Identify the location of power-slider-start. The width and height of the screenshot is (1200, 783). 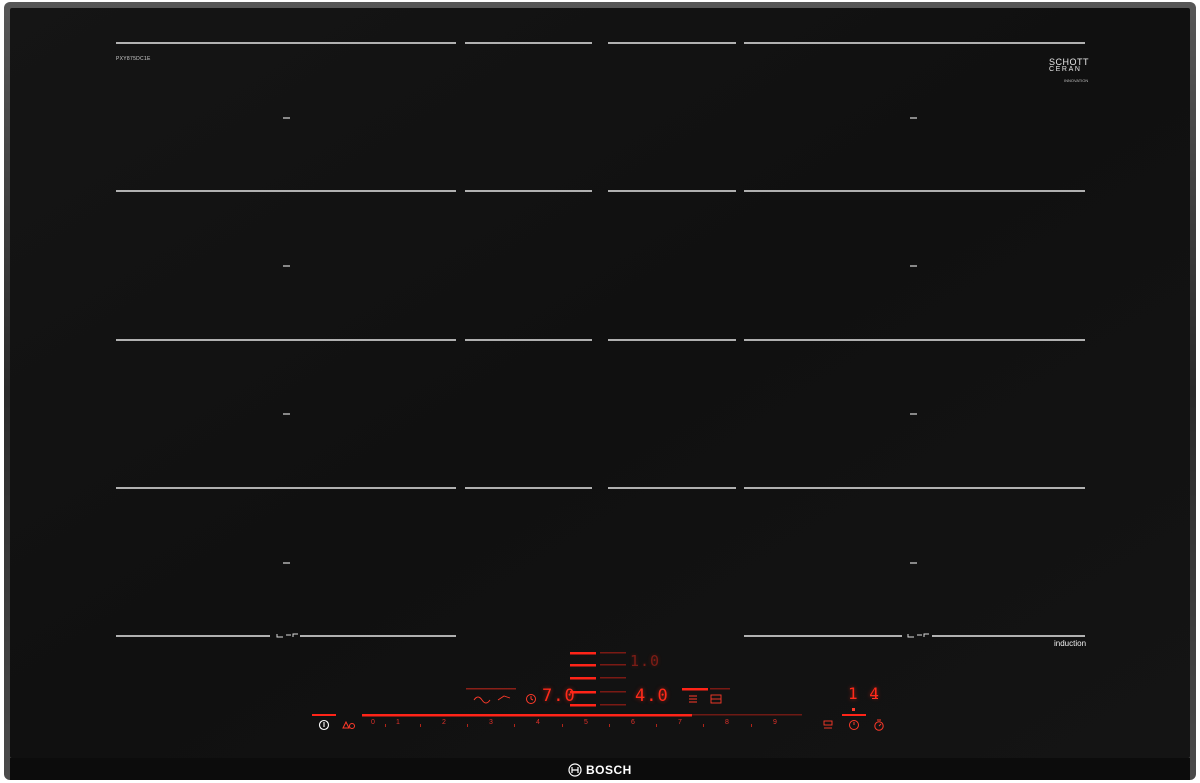
(324, 715).